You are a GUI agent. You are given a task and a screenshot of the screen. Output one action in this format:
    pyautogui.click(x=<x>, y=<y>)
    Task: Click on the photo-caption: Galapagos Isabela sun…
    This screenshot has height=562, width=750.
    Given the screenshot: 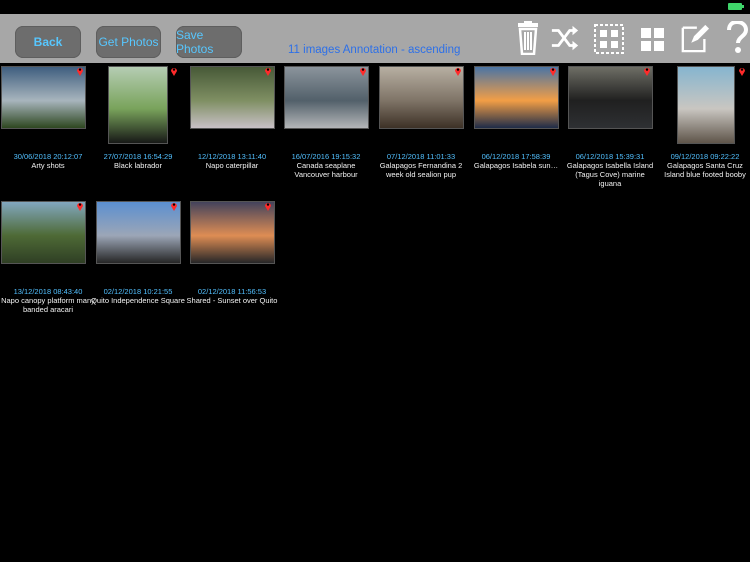 What is the action you would take?
    pyautogui.click(x=516, y=165)
    